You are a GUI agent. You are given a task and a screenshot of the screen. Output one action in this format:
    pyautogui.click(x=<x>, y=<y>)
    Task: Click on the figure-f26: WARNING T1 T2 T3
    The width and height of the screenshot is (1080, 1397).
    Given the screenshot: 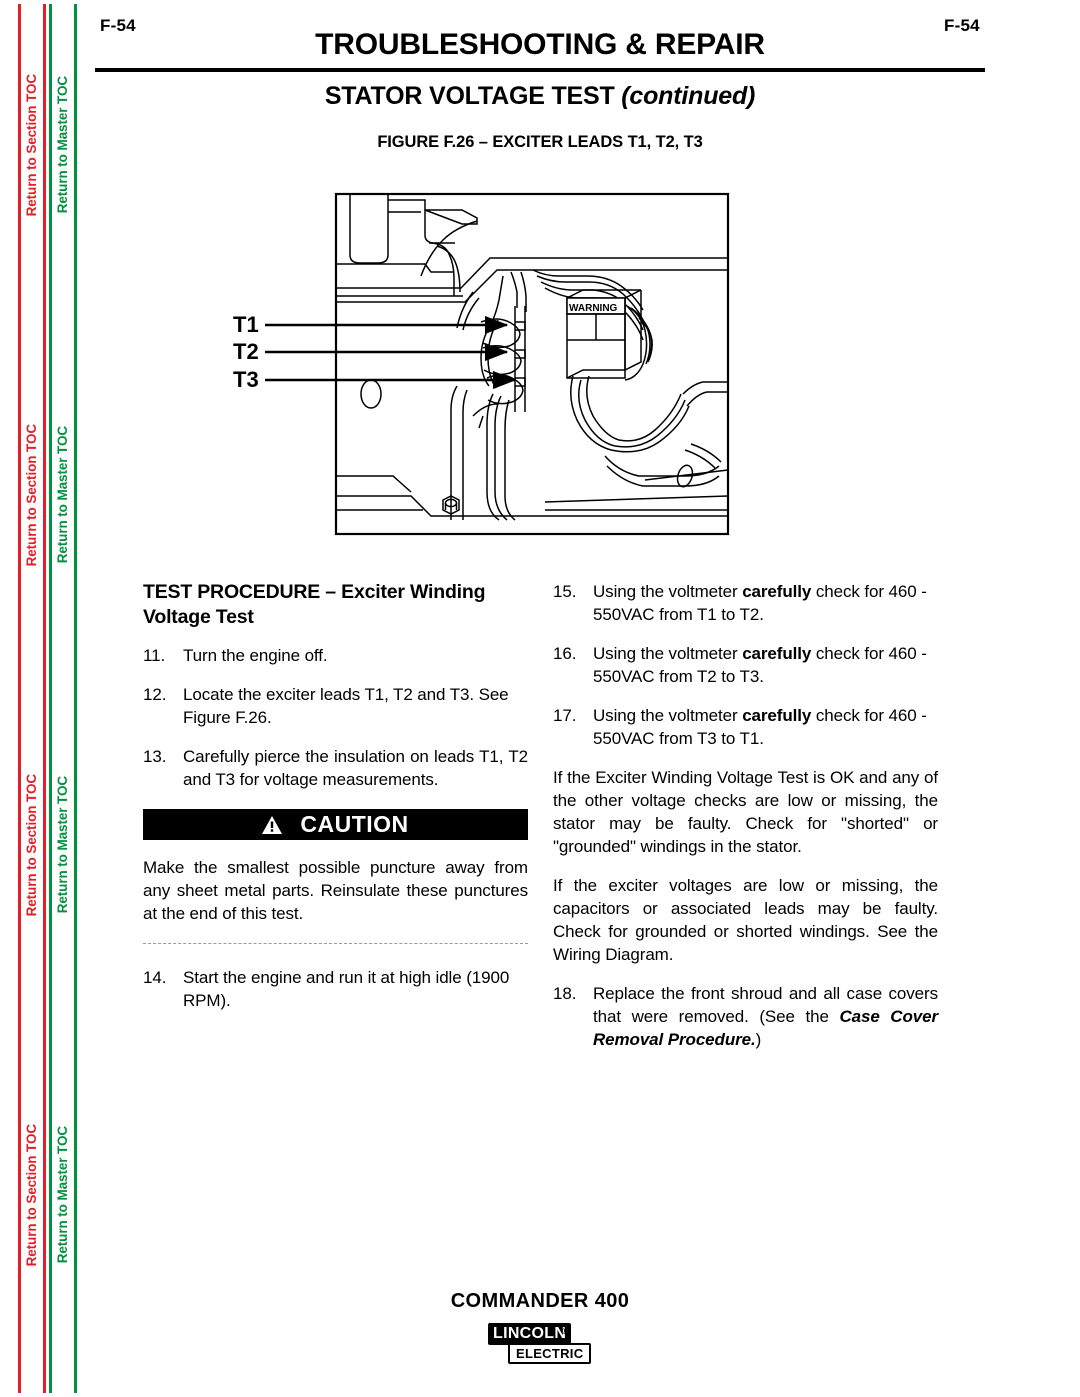 What is the action you would take?
    pyautogui.click(x=485, y=365)
    